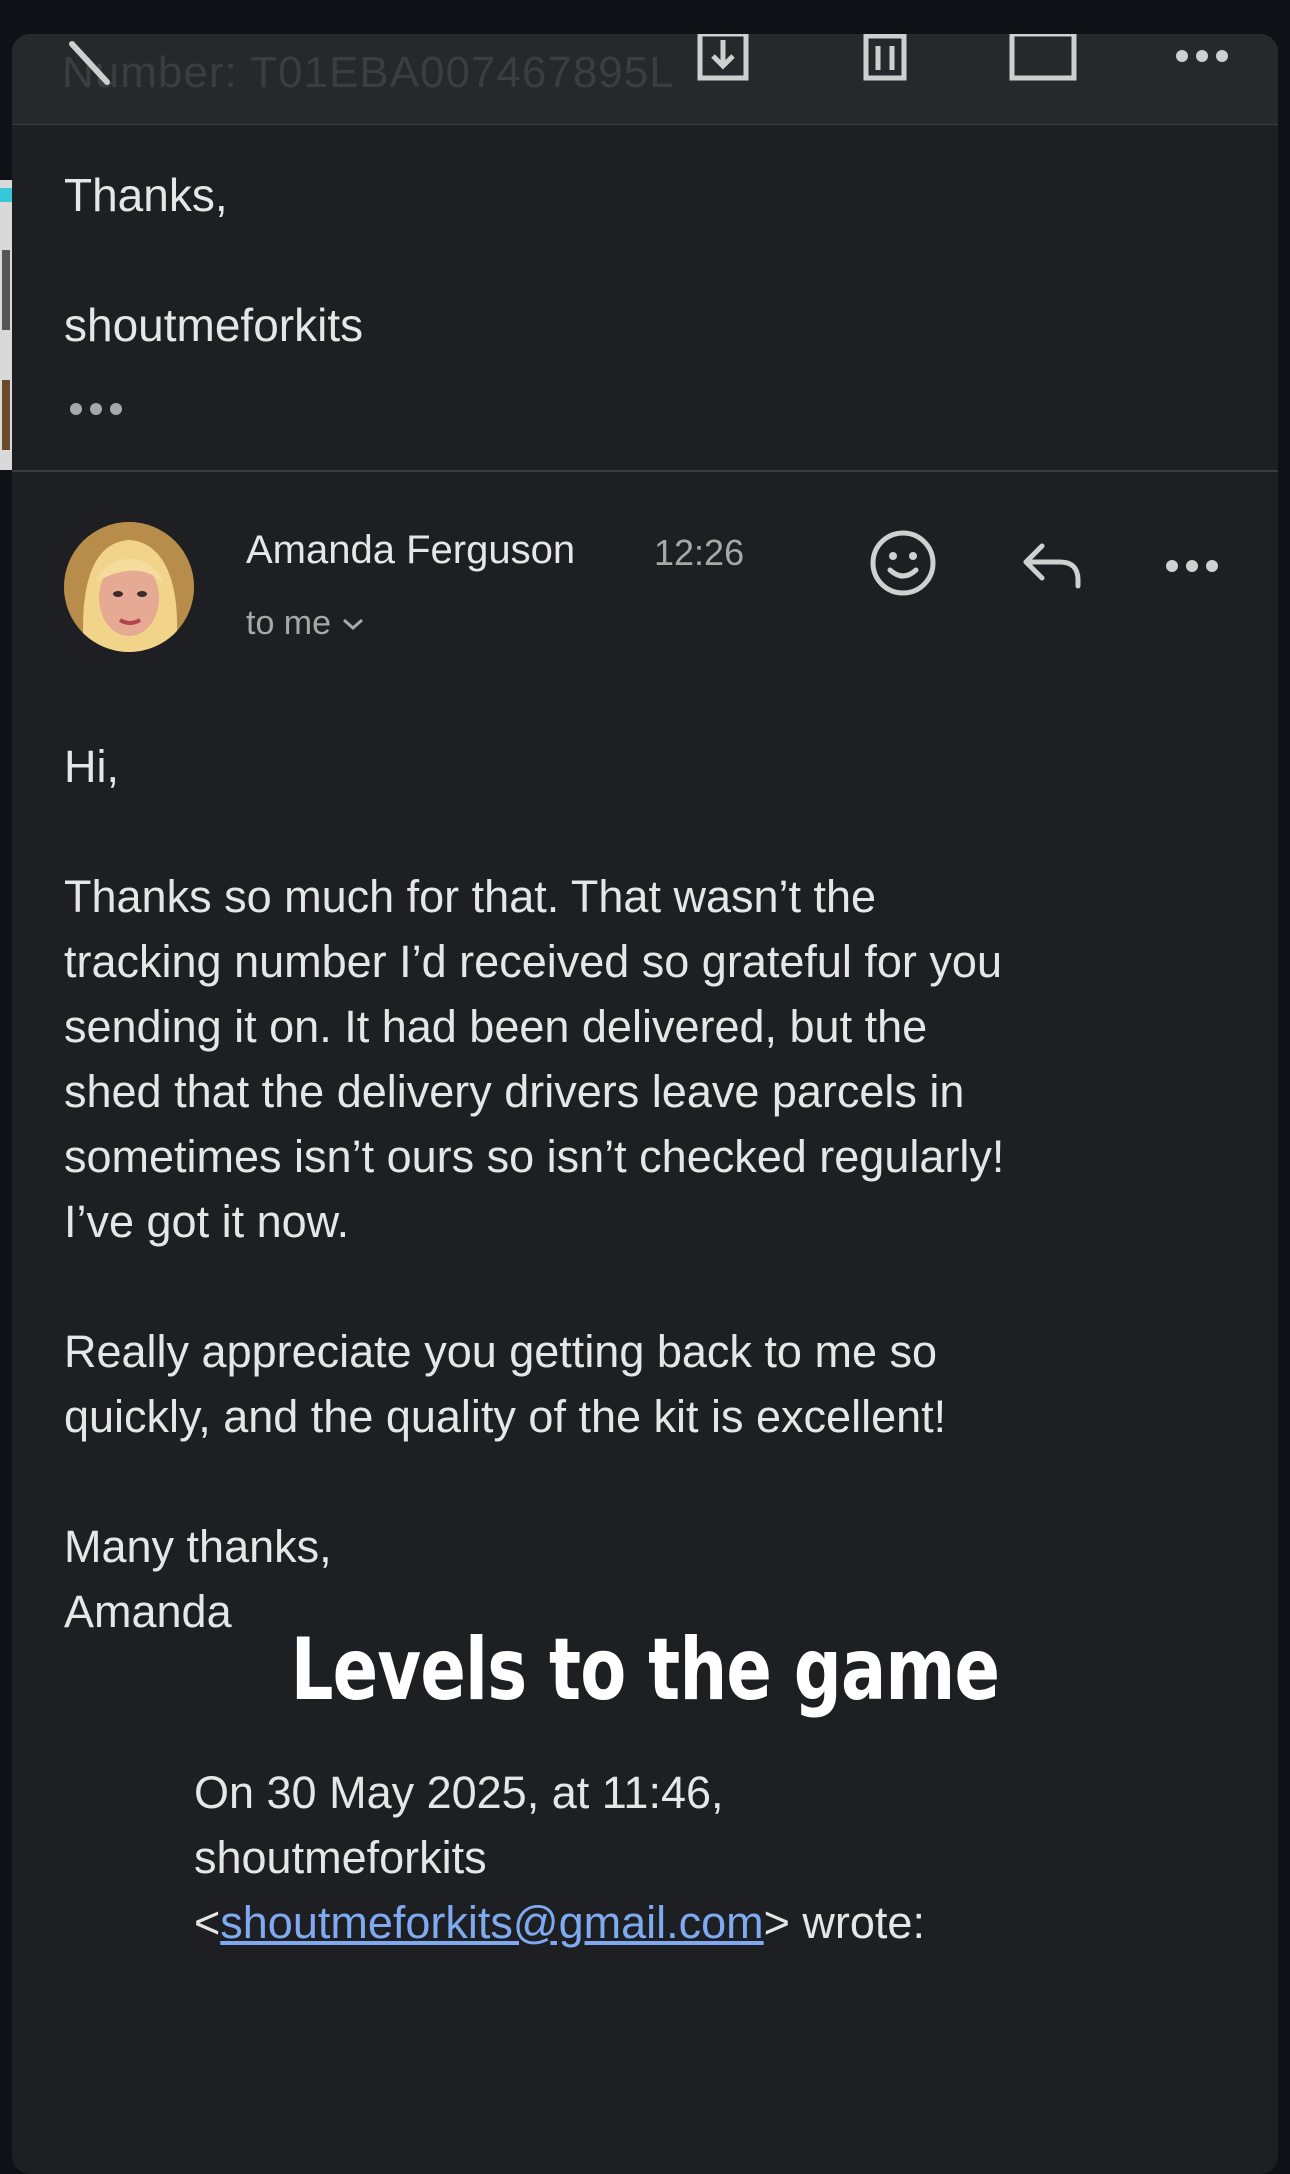  Describe the element at coordinates (723, 65) in the screenshot. I see `archive-icon` at that location.